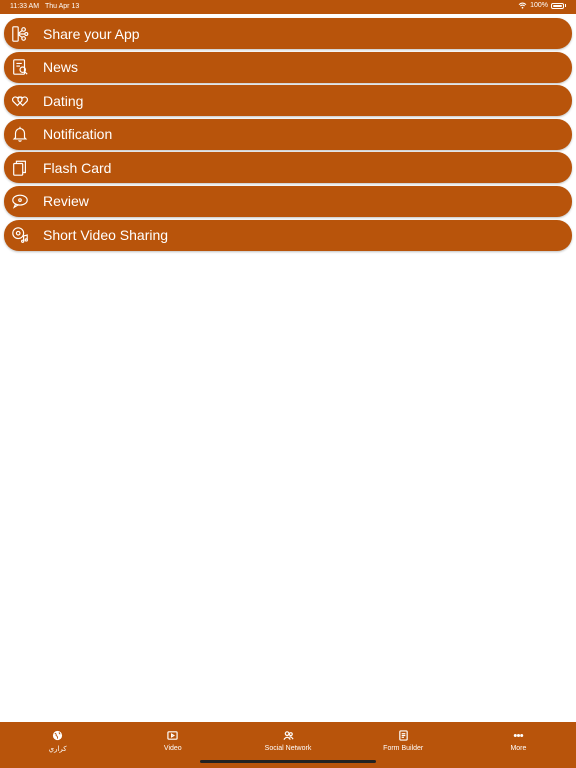 This screenshot has width=576, height=768. I want to click on status-date: Thu Apr 13, so click(62, 6).